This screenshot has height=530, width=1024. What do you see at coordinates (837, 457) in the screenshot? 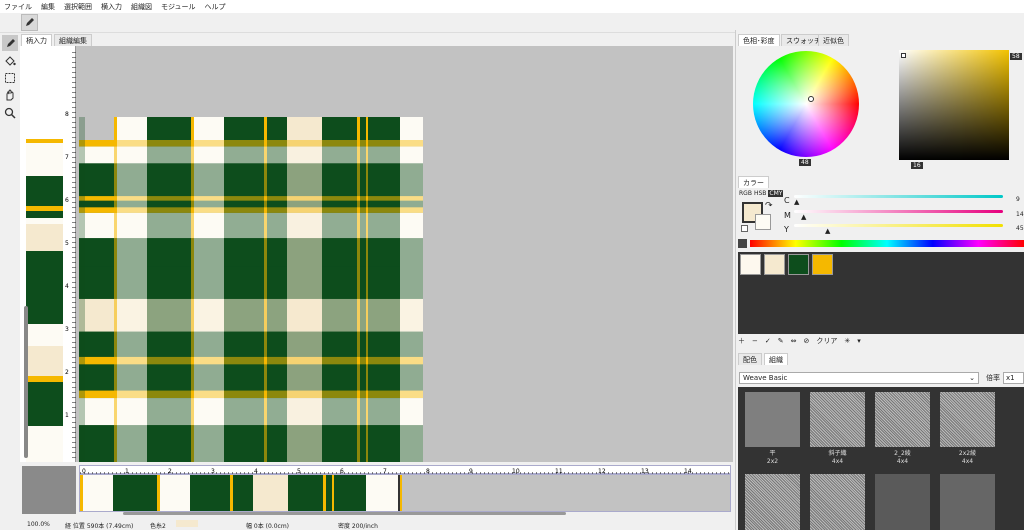
I see `weave-label: 斜子織 4x4` at bounding box center [837, 457].